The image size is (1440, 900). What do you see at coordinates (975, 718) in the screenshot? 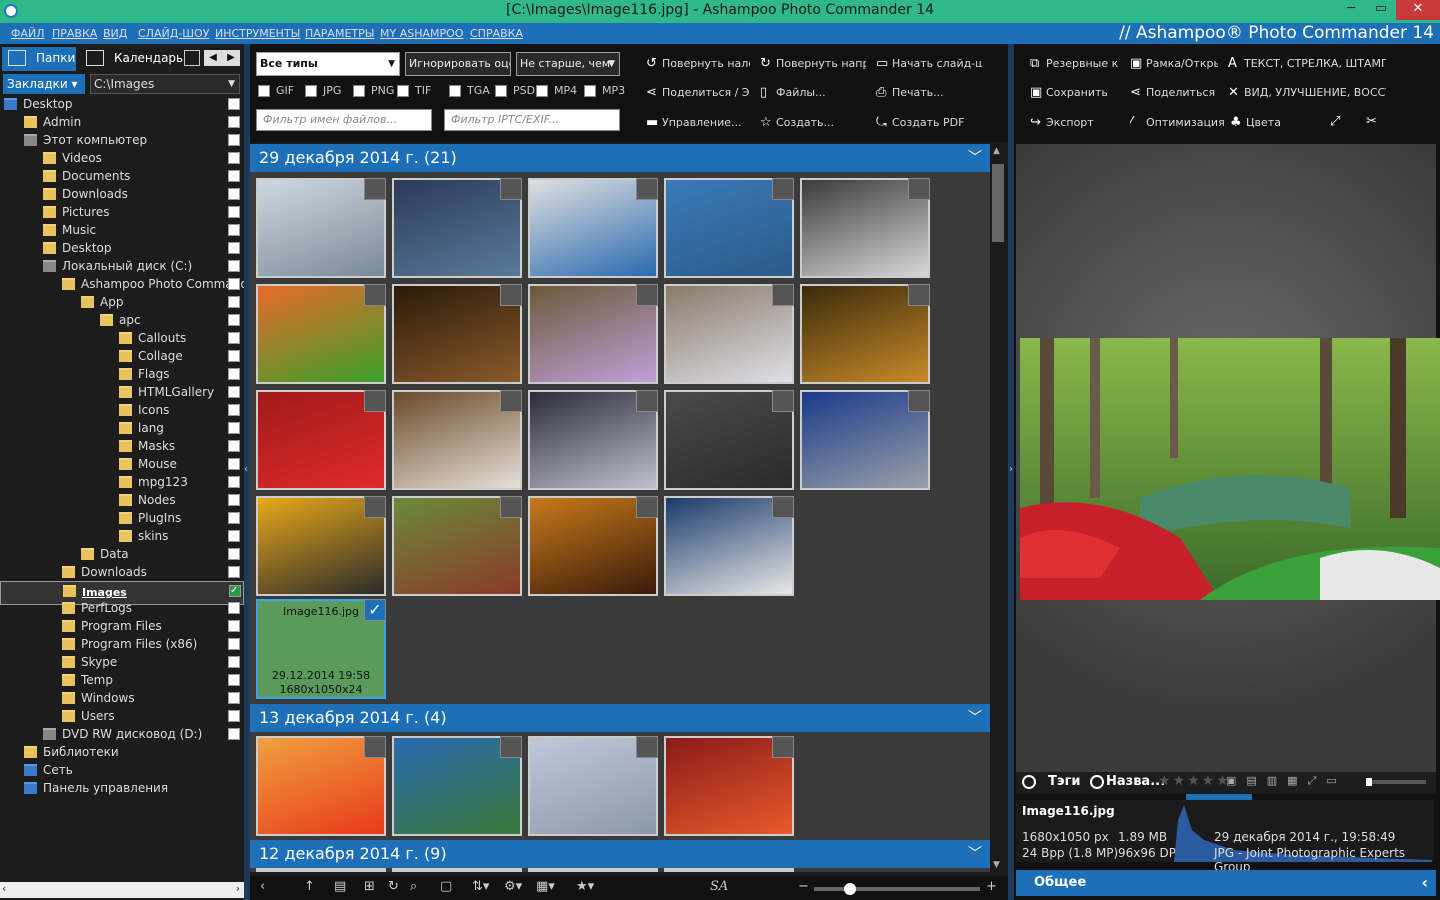
I see `chevron-down-icon: ﹀` at bounding box center [975, 718].